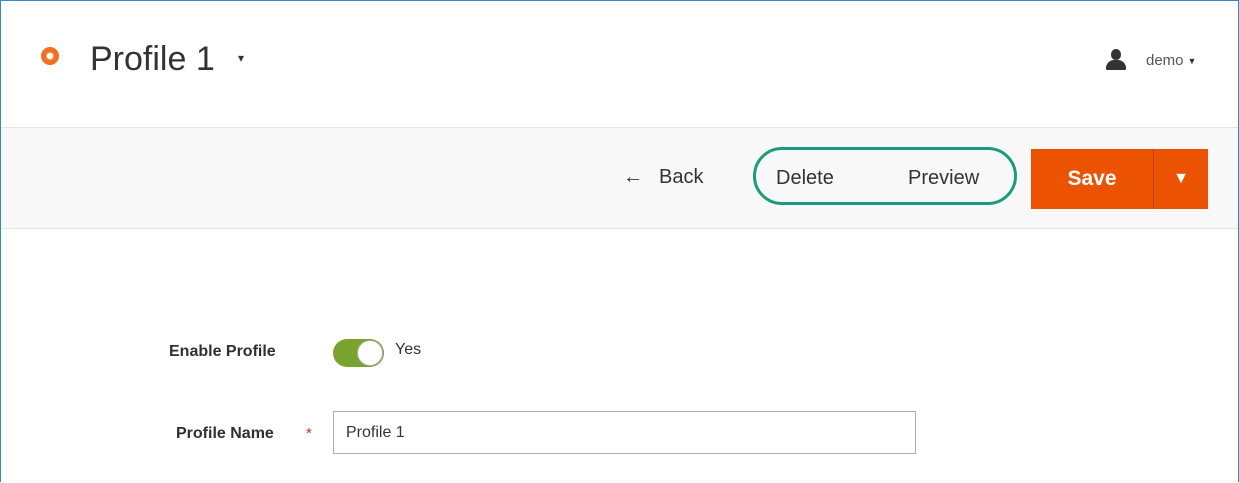 This screenshot has width=1239, height=483. What do you see at coordinates (1192, 61) in the screenshot?
I see `chevron-down-icon: ▼` at bounding box center [1192, 61].